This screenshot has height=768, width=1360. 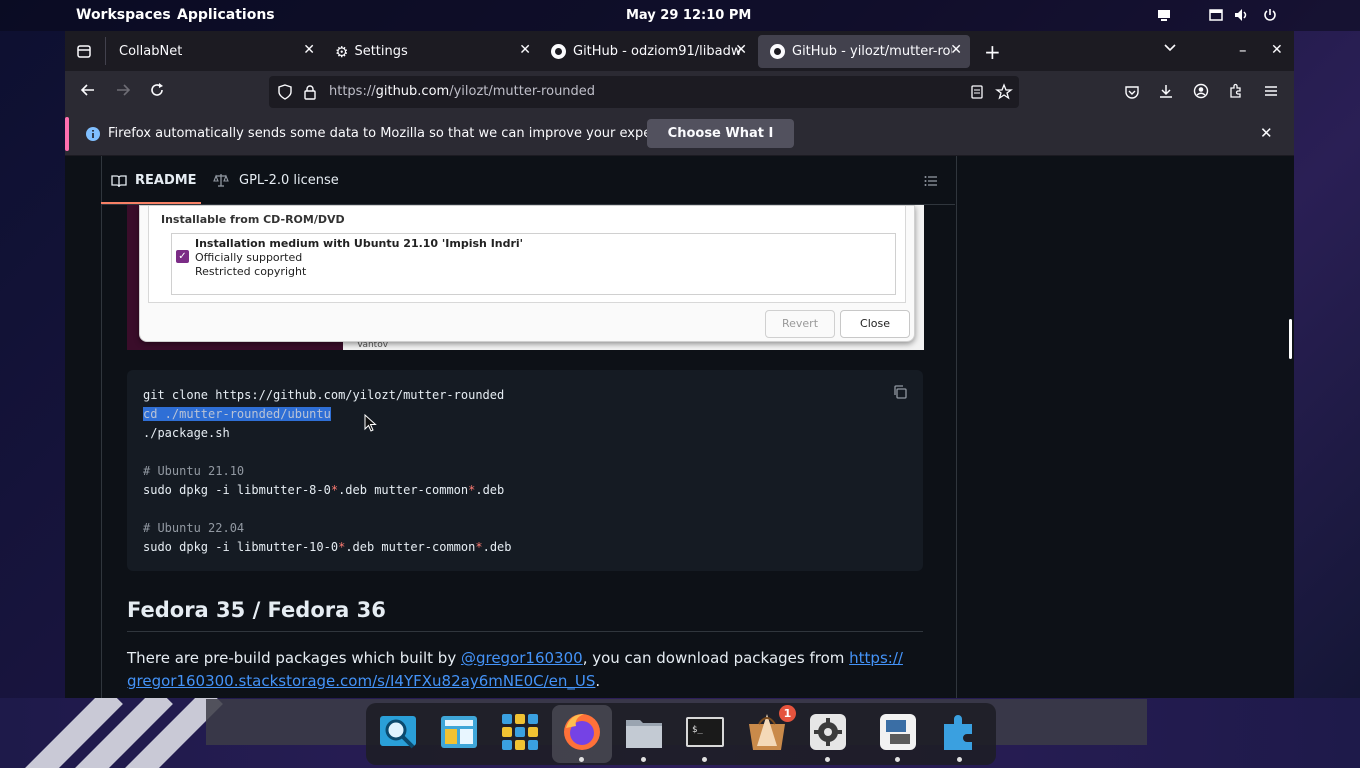 What do you see at coordinates (459, 732) in the screenshot?
I see `window-manager-app-icon` at bounding box center [459, 732].